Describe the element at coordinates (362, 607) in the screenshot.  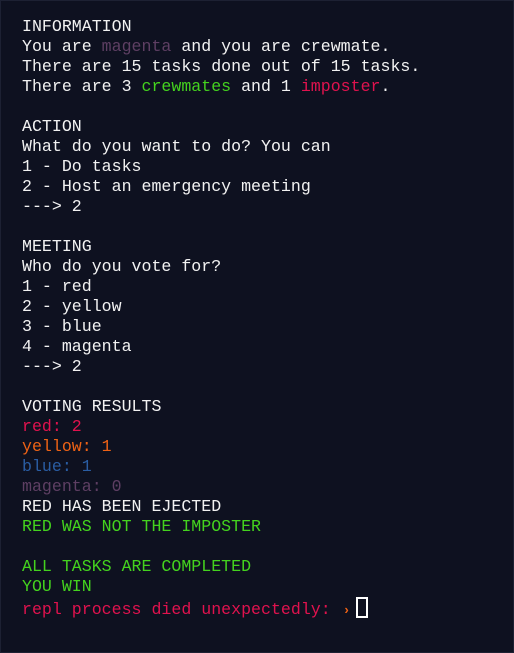
I see `input-cursor` at that location.